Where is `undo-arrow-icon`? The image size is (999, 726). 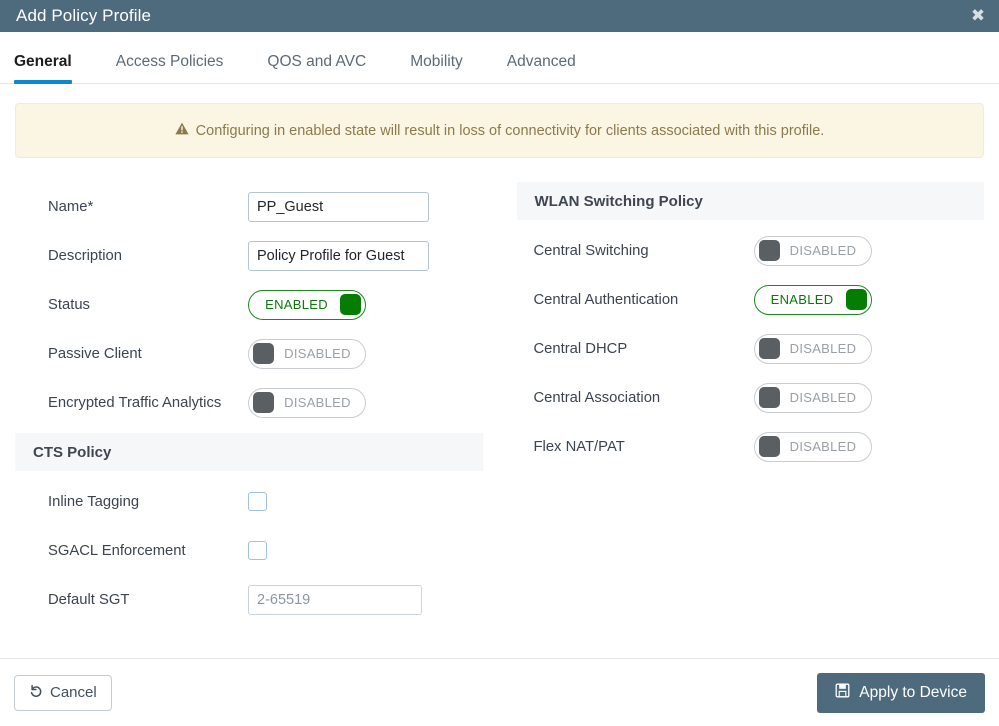
undo-arrow-icon is located at coordinates (36, 693).